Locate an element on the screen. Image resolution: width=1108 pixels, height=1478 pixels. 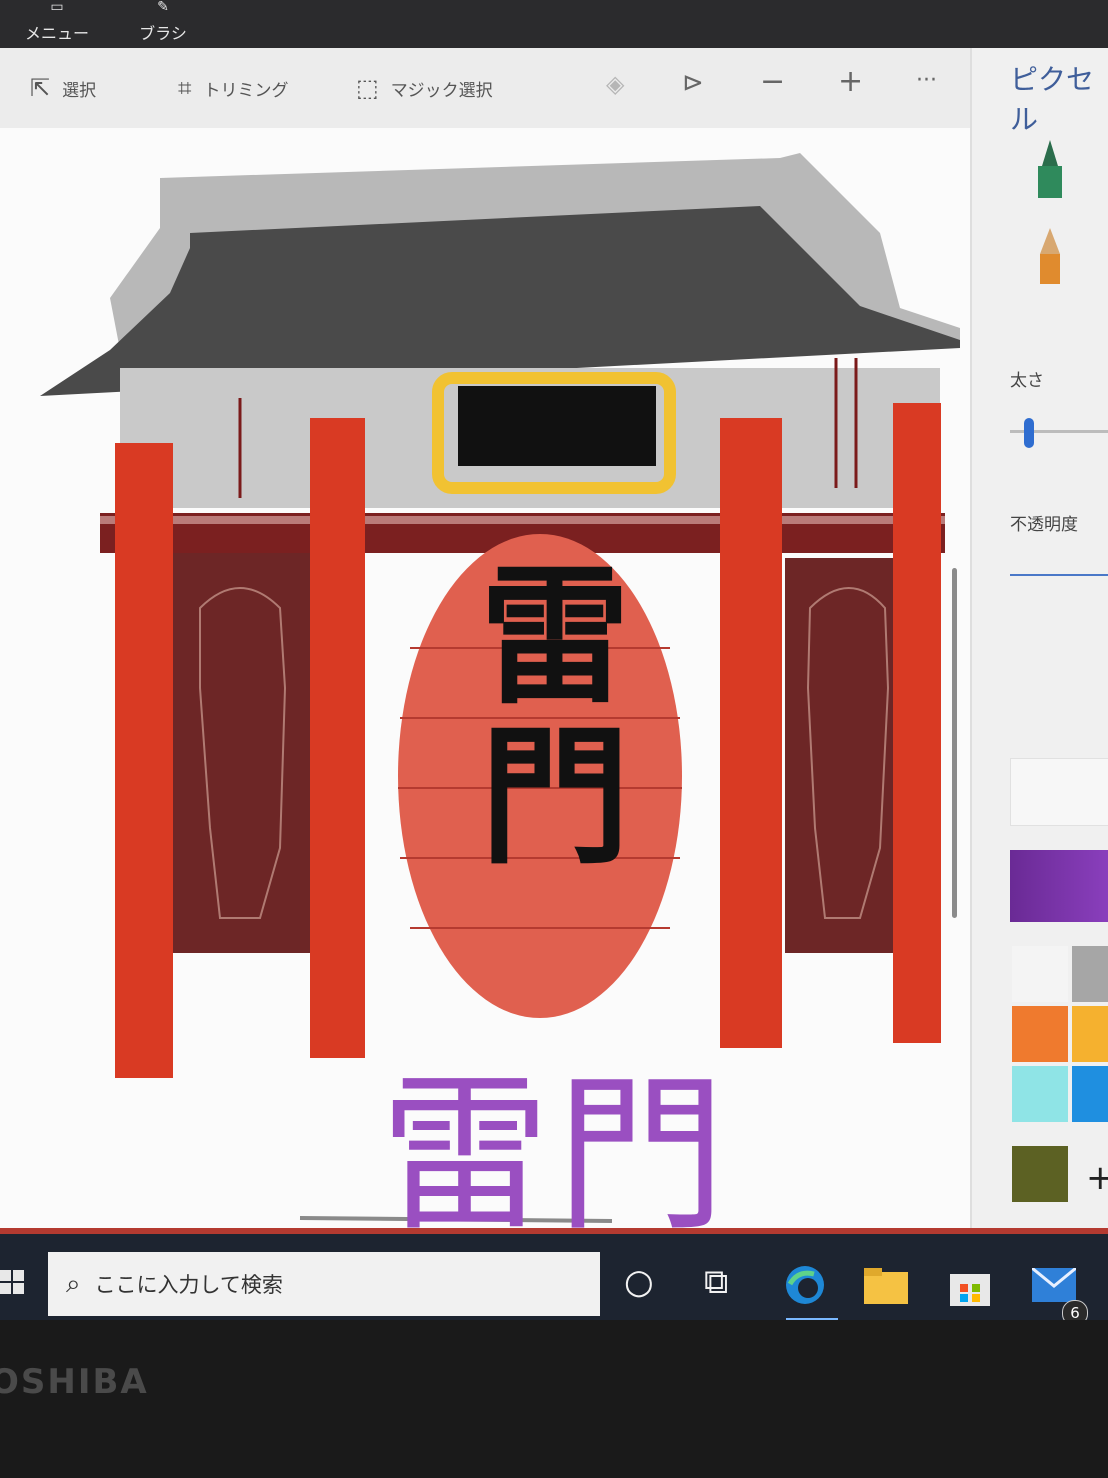
zoom-out-icon: − is located at coordinates (772, 81).